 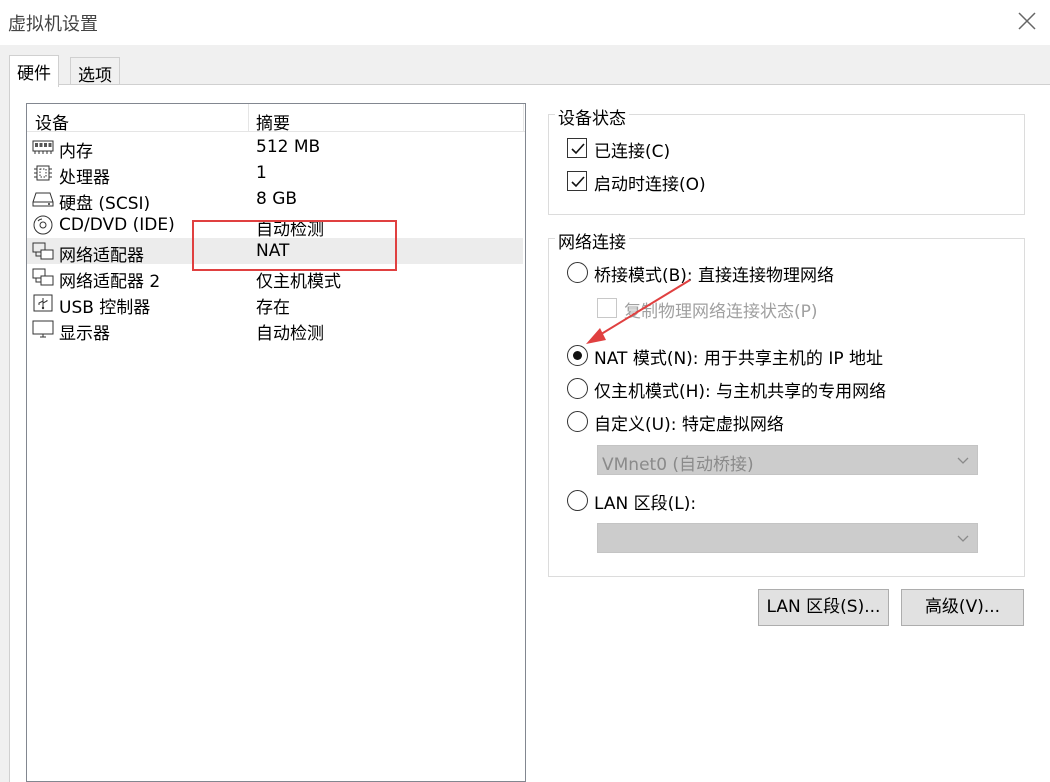 I want to click on device-row-network-adapter: 网络适配器 NAT, so click(x=275, y=252).